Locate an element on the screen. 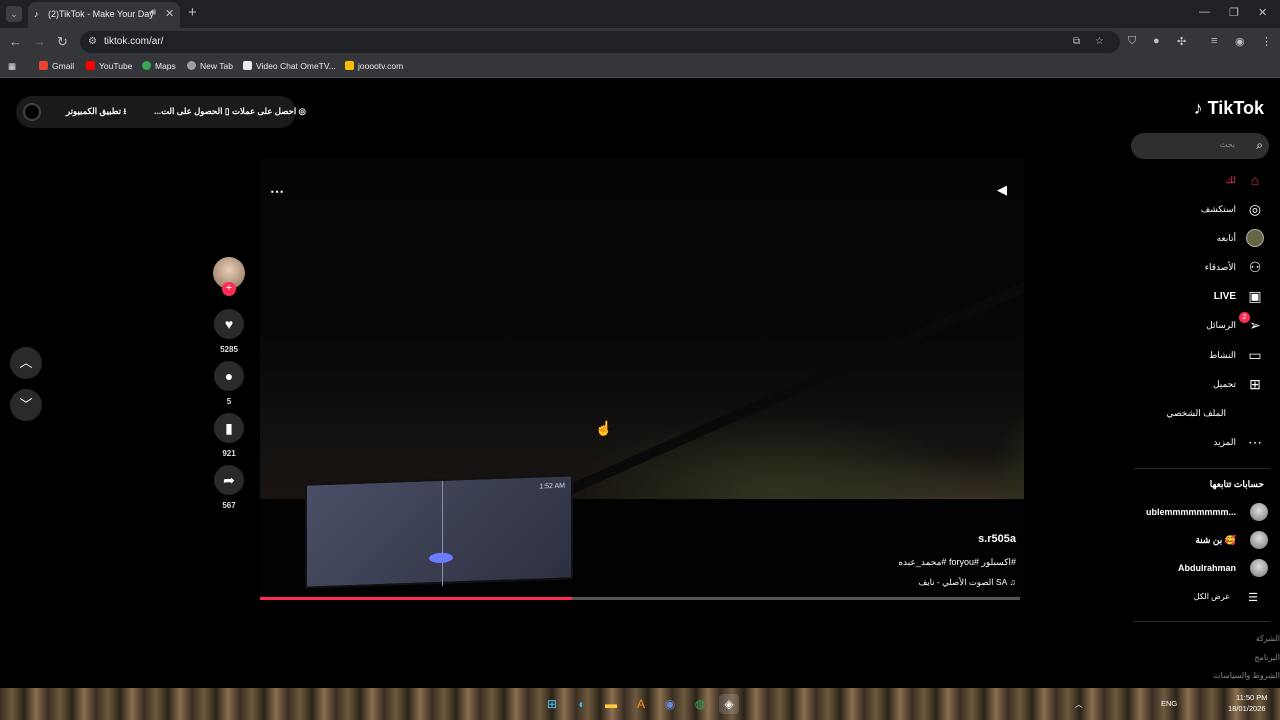 The image size is (1280, 720). sidebar-item-more: المزيد ⋯ is located at coordinates (1205, 443).